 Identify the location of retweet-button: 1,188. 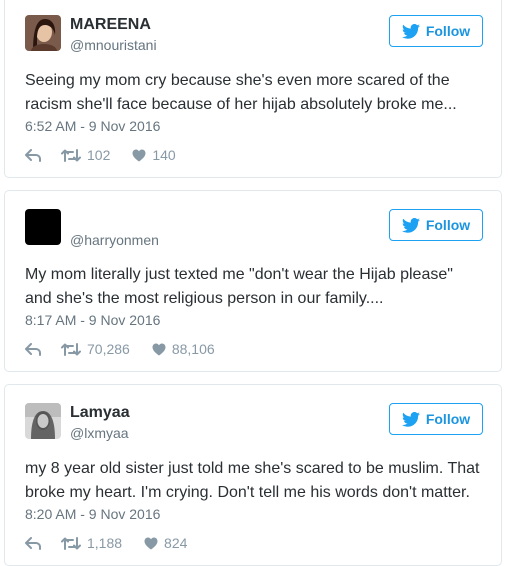
(91, 543).